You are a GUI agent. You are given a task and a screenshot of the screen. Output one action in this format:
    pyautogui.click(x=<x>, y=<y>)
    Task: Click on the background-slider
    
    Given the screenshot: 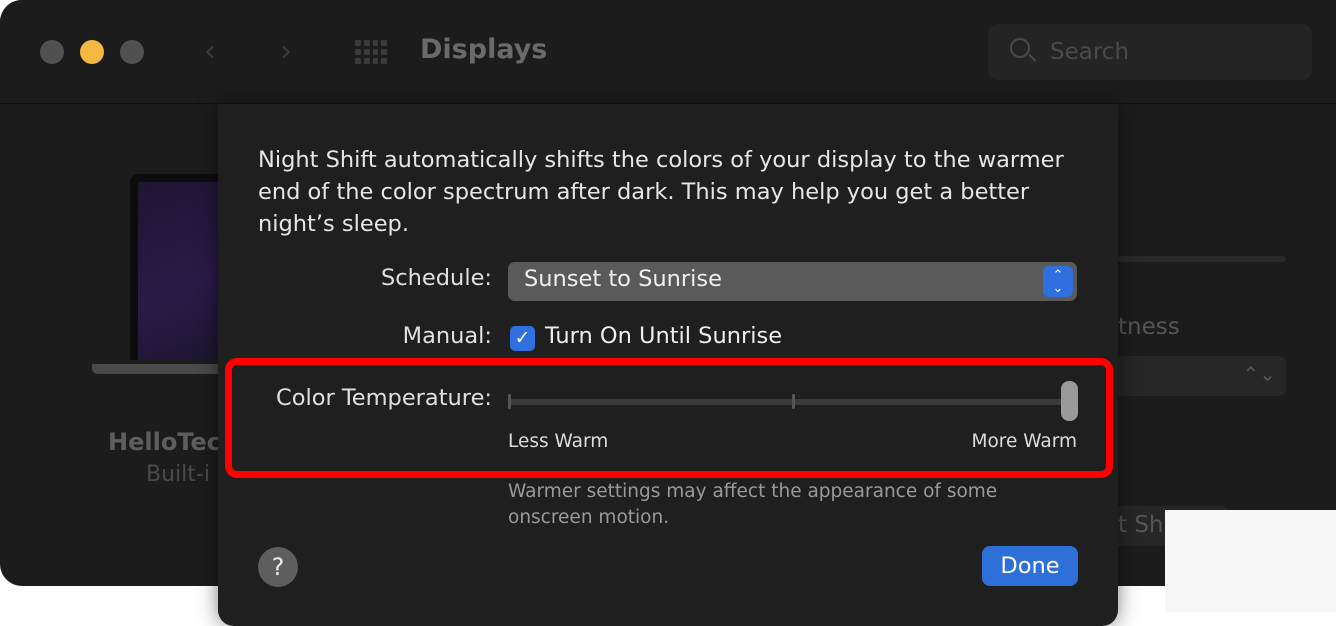 What is the action you would take?
    pyautogui.click(x=1202, y=259)
    